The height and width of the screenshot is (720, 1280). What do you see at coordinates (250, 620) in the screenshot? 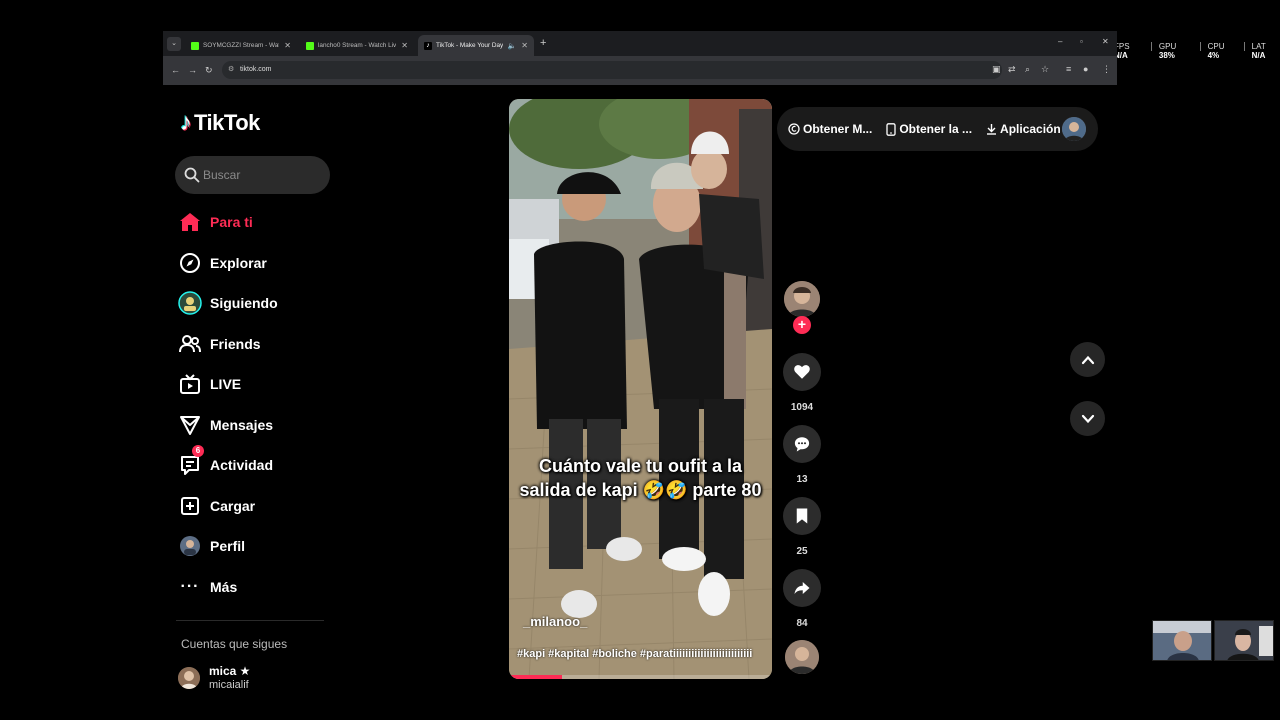
I see `sidebar-divider` at bounding box center [250, 620].